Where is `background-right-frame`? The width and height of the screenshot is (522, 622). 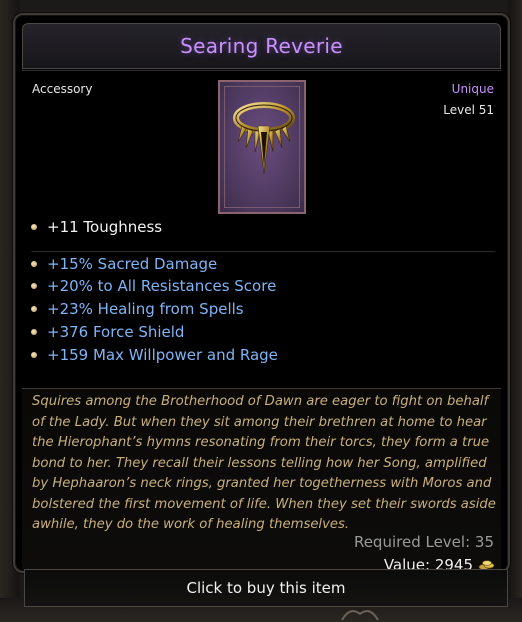
background-right-frame is located at coordinates (515, 311).